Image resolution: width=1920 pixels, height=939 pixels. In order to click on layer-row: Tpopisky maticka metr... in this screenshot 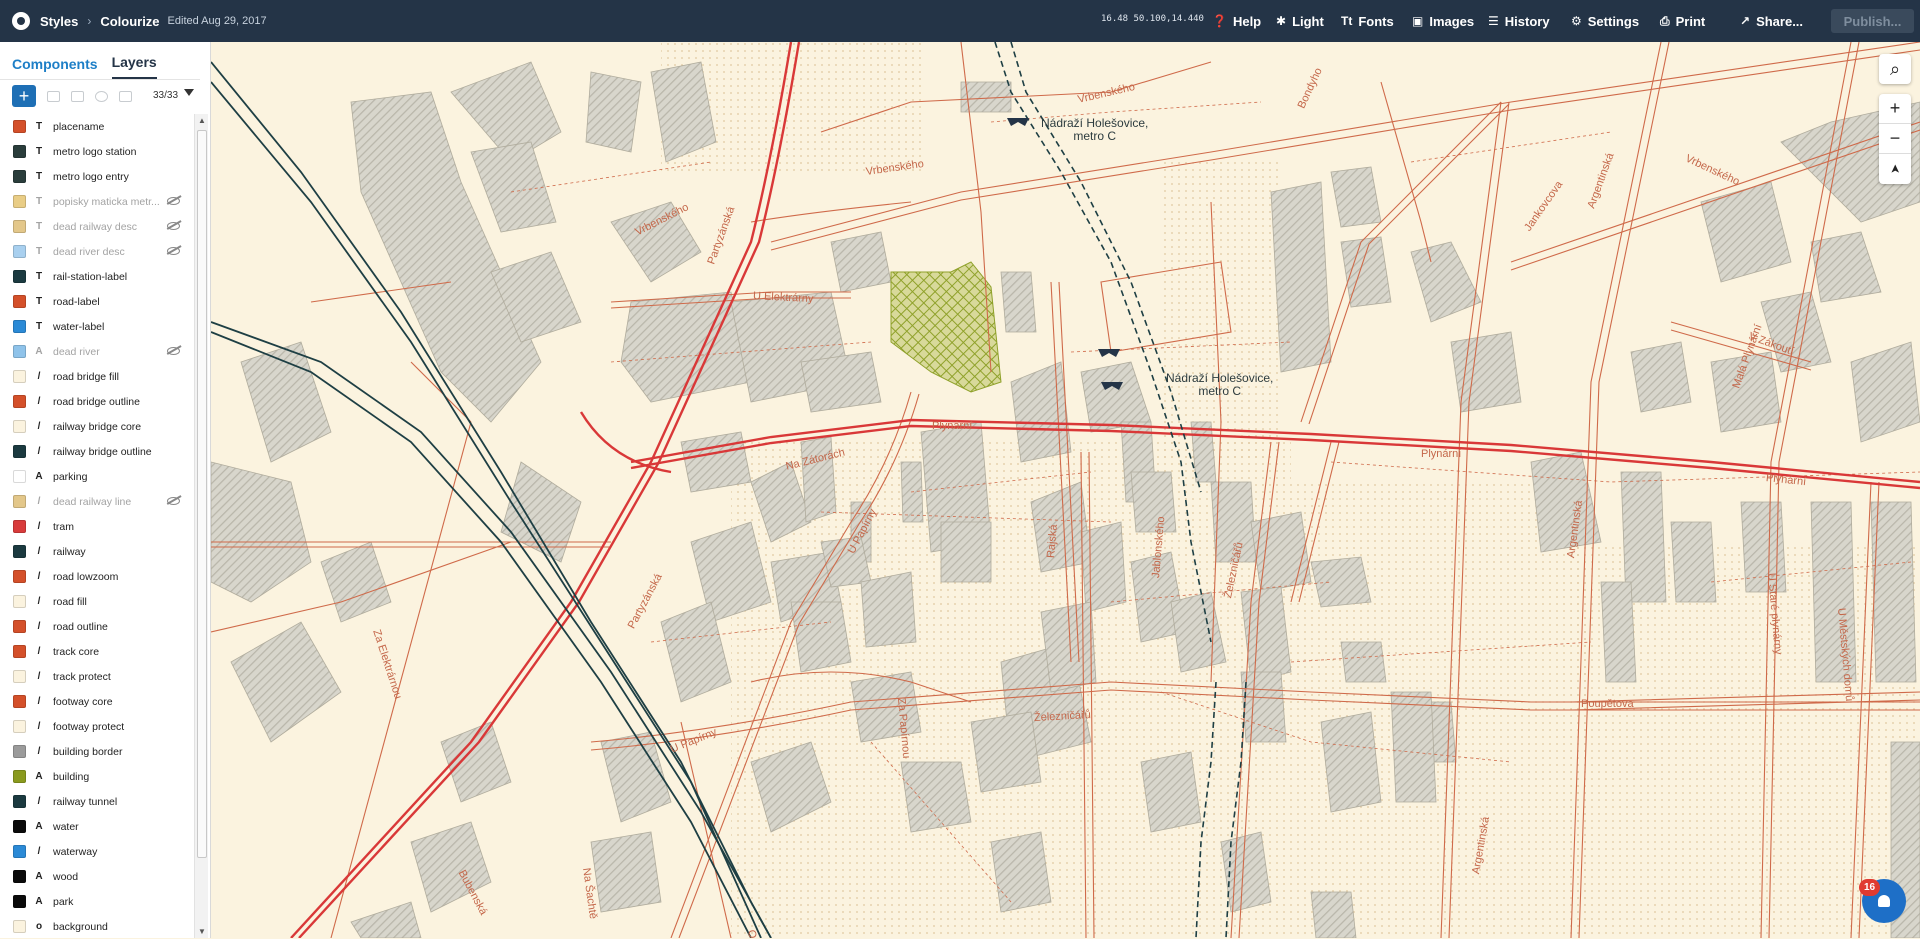, I will do `click(96, 201)`.